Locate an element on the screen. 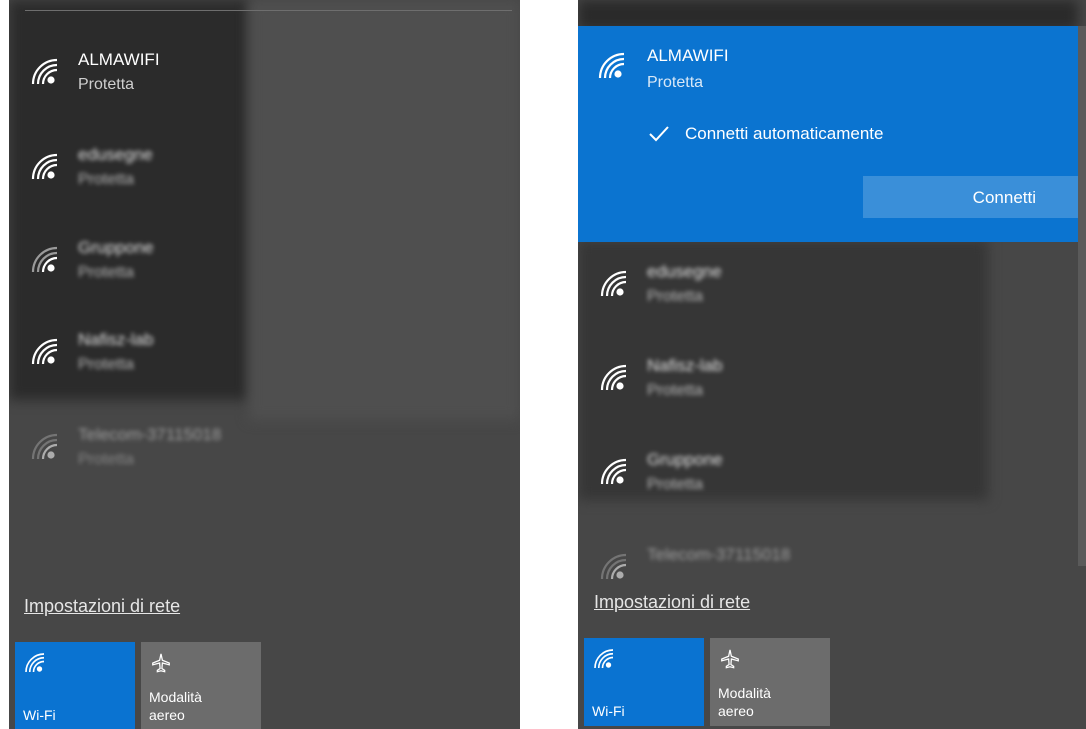 The width and height of the screenshot is (1086, 729). auto-connect-checkbox: Connetti automaticamente is located at coordinates (807, 136).